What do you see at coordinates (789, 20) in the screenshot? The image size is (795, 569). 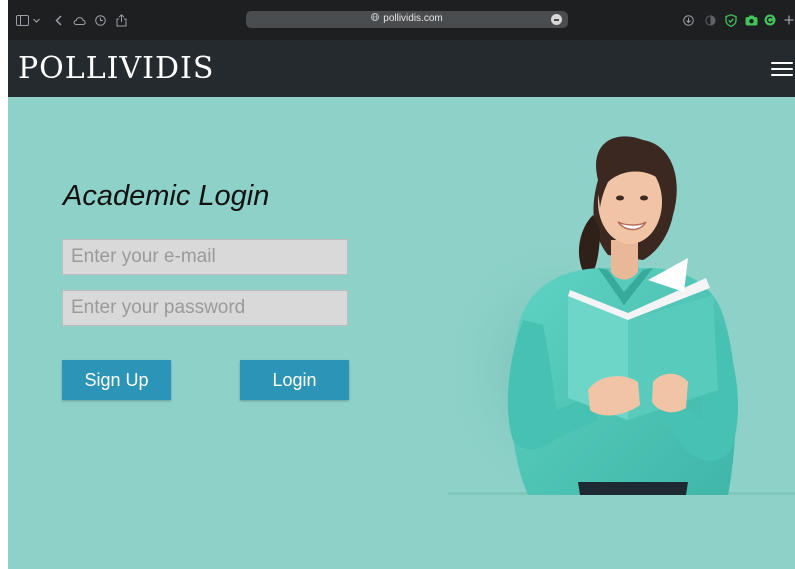 I see `new-tab-icon` at bounding box center [789, 20].